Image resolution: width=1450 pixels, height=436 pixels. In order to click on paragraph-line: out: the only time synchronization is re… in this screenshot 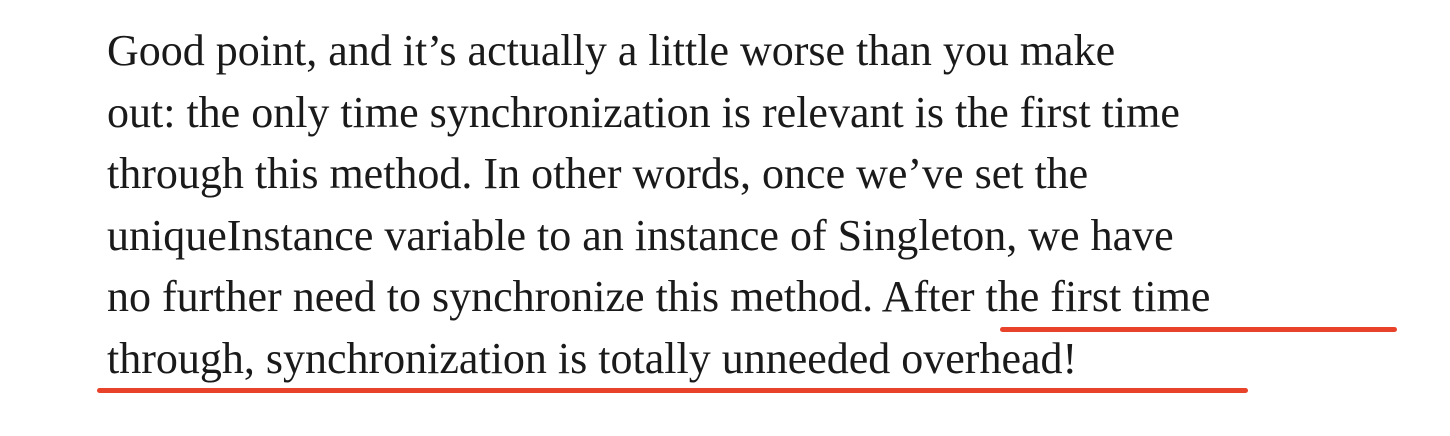, I will do `click(643, 112)`.